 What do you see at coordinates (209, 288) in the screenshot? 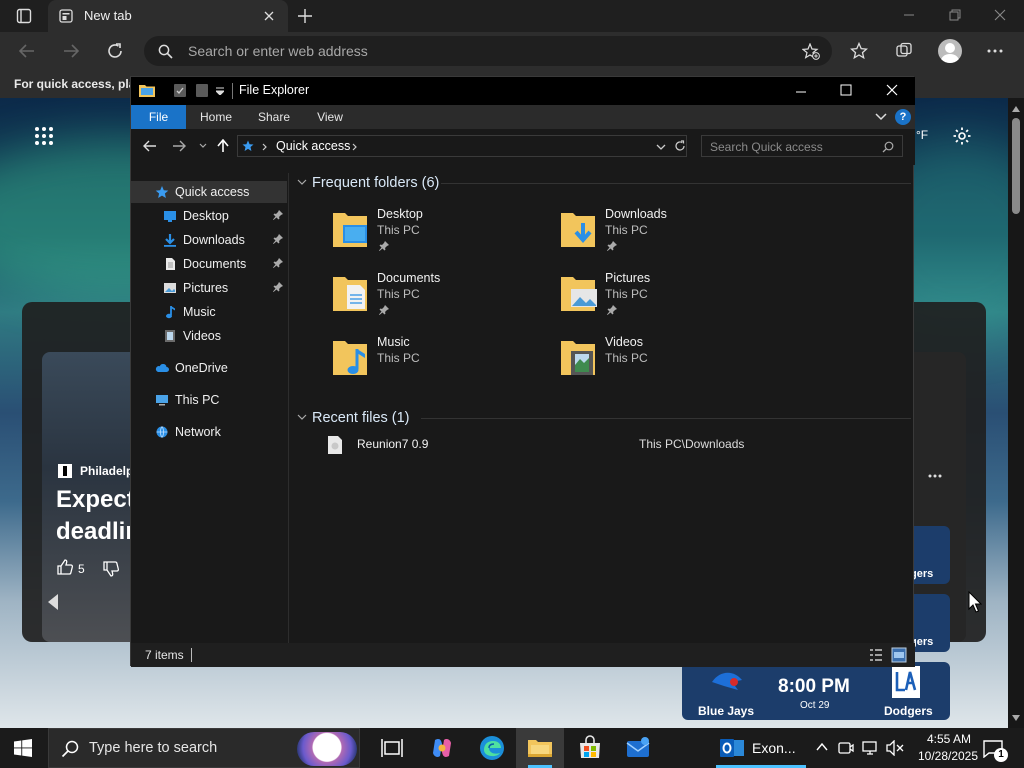
I see `tree-item-pictures: Pictures` at bounding box center [209, 288].